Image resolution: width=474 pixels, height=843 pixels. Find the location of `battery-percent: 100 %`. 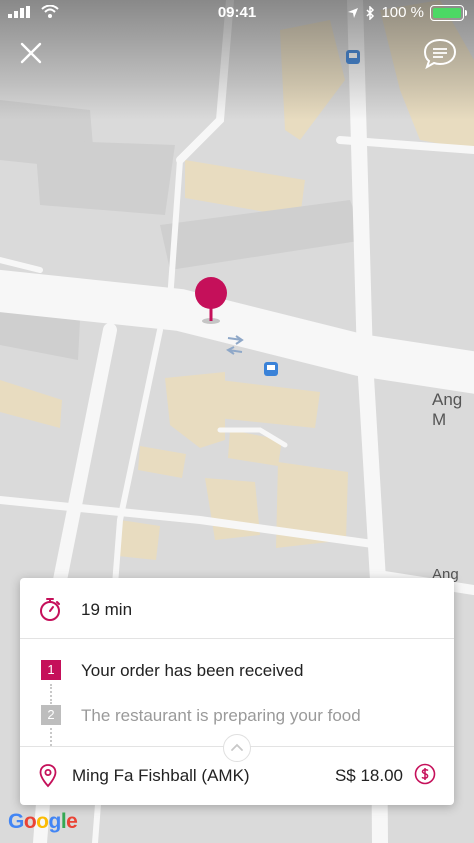

battery-percent: 100 % is located at coordinates (402, 12).